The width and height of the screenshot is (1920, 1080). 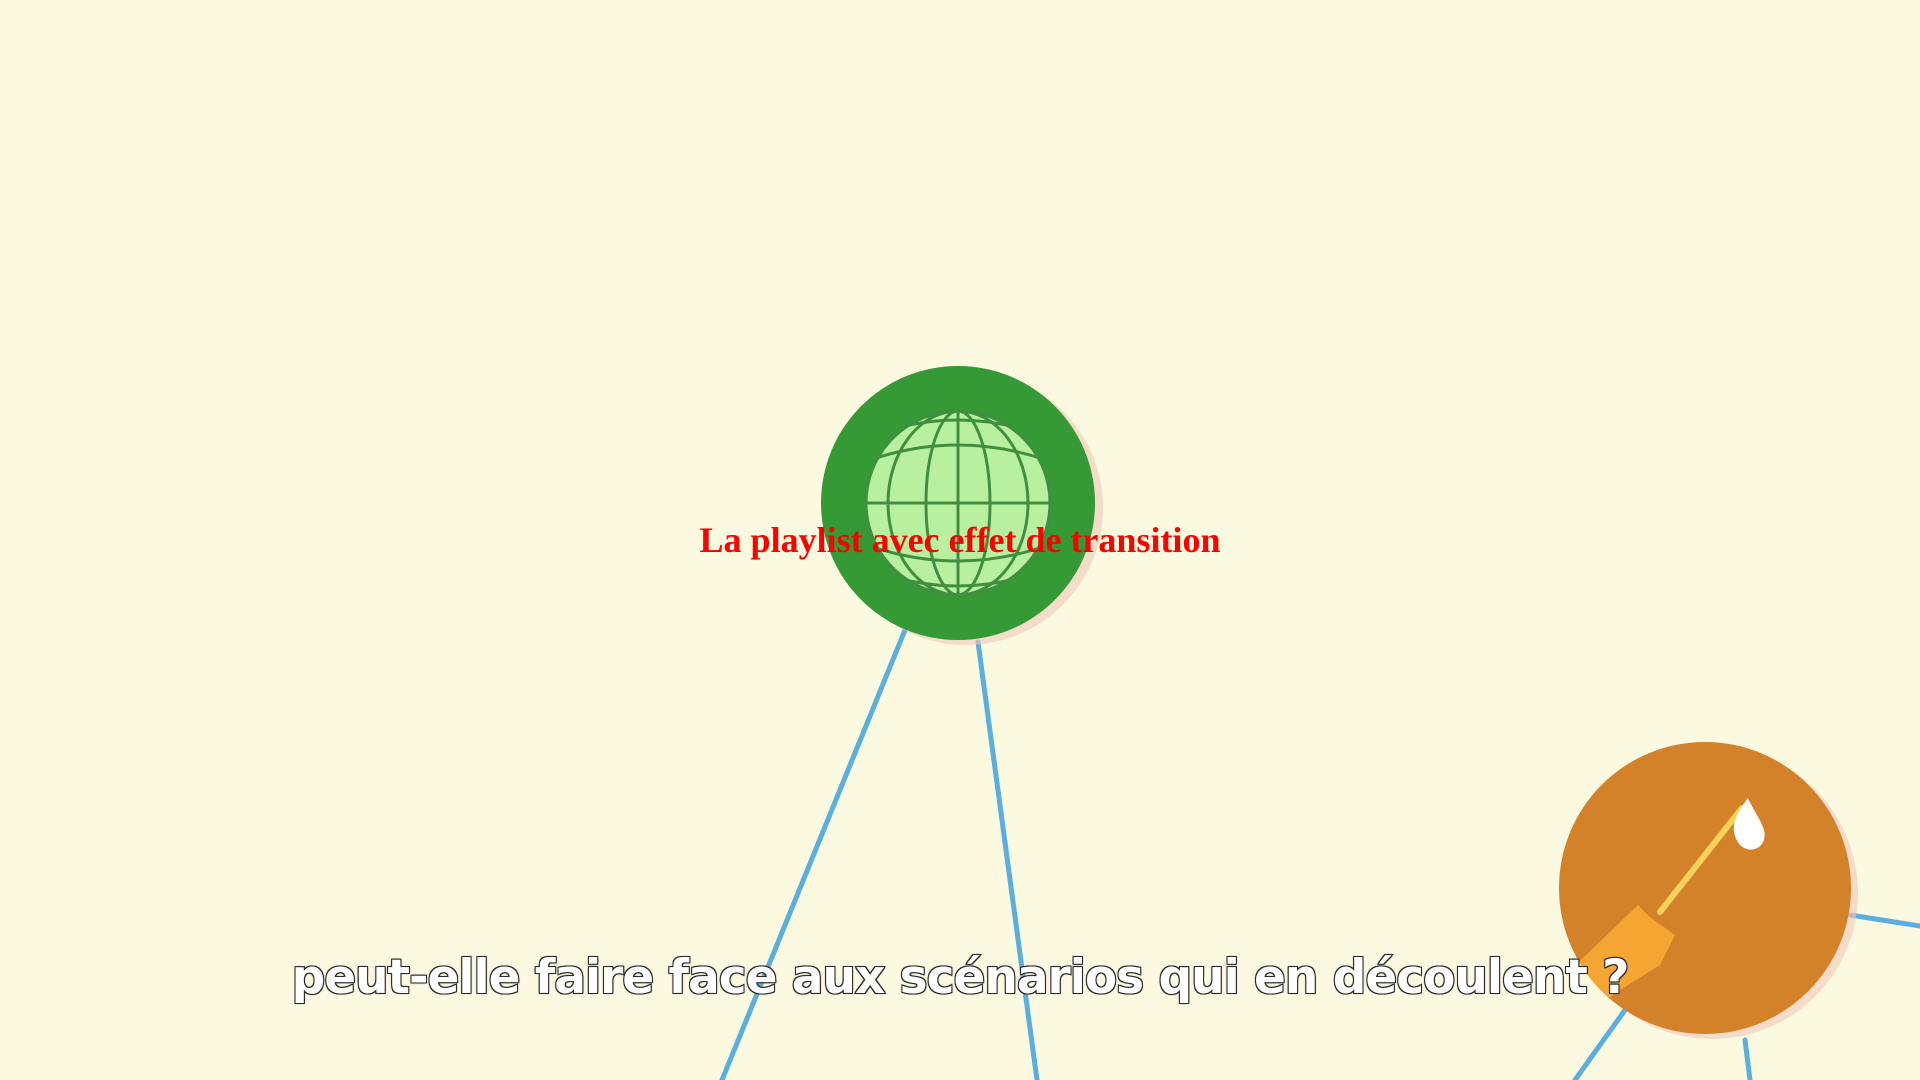 What do you see at coordinates (1600, 1043) in the screenshot?
I see `connector-line-orange-bottom-left` at bounding box center [1600, 1043].